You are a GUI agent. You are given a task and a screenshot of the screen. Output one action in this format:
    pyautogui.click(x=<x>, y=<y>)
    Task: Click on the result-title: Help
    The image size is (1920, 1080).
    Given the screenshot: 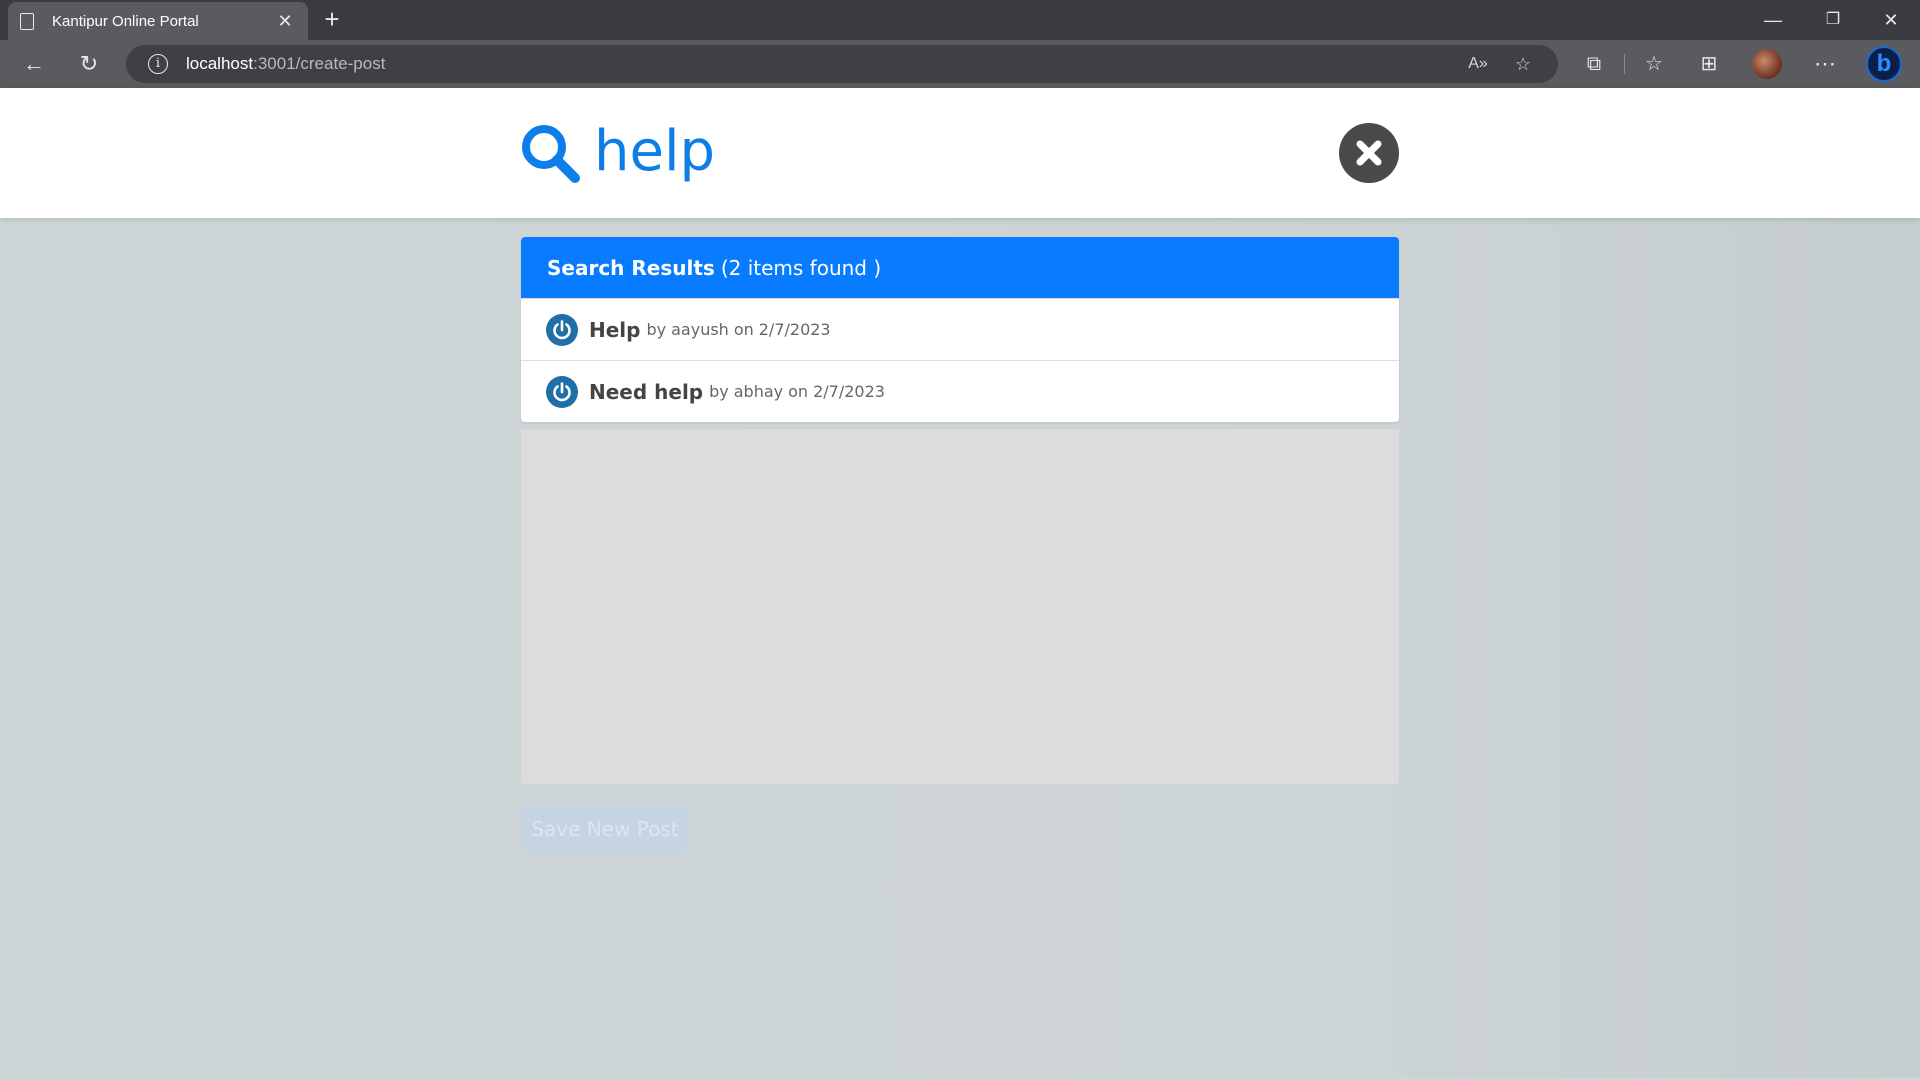 What is the action you would take?
    pyautogui.click(x=614, y=330)
    